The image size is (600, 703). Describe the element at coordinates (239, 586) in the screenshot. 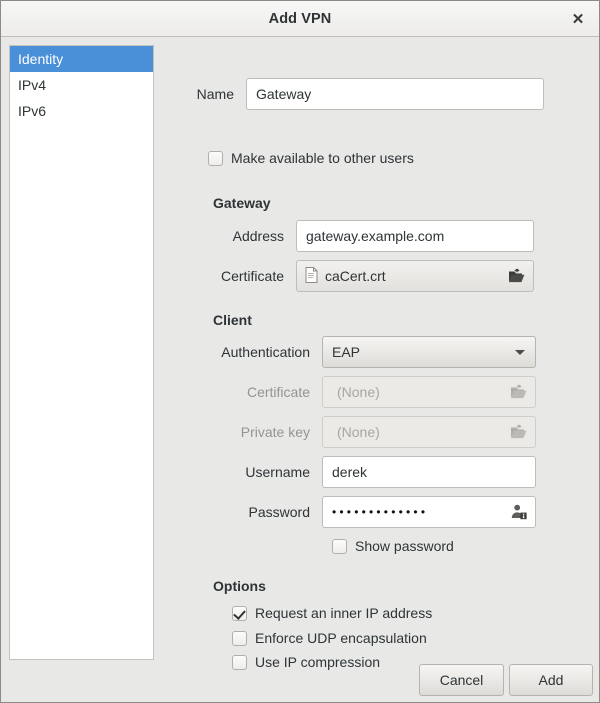

I see `options-section-title: Options` at that location.